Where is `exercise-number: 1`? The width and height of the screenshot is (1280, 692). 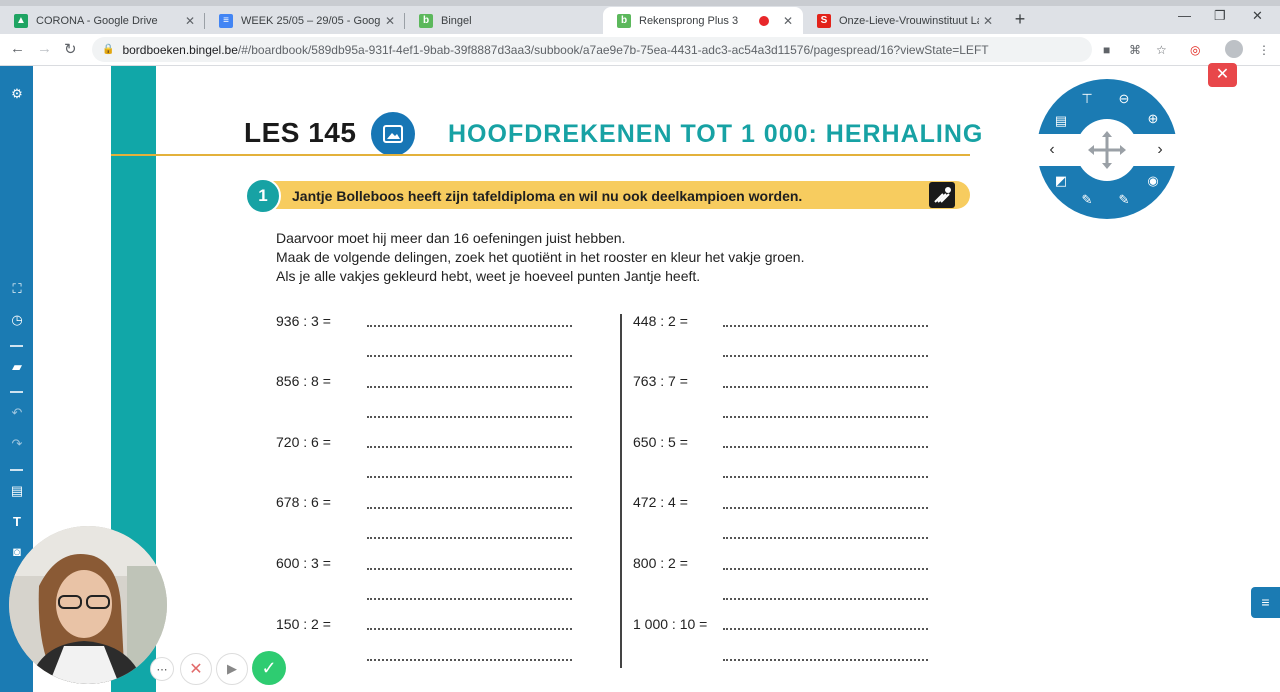 exercise-number: 1 is located at coordinates (263, 196).